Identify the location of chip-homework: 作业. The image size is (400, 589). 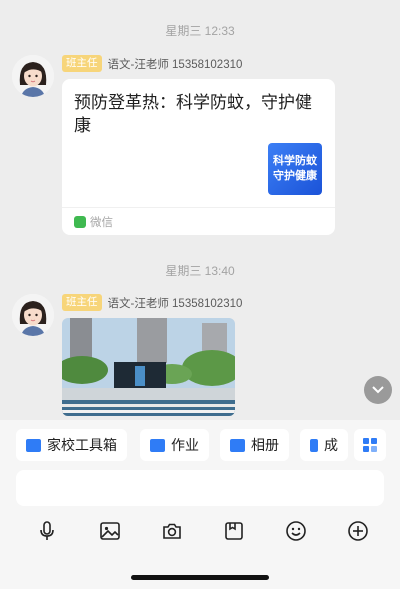
(174, 445).